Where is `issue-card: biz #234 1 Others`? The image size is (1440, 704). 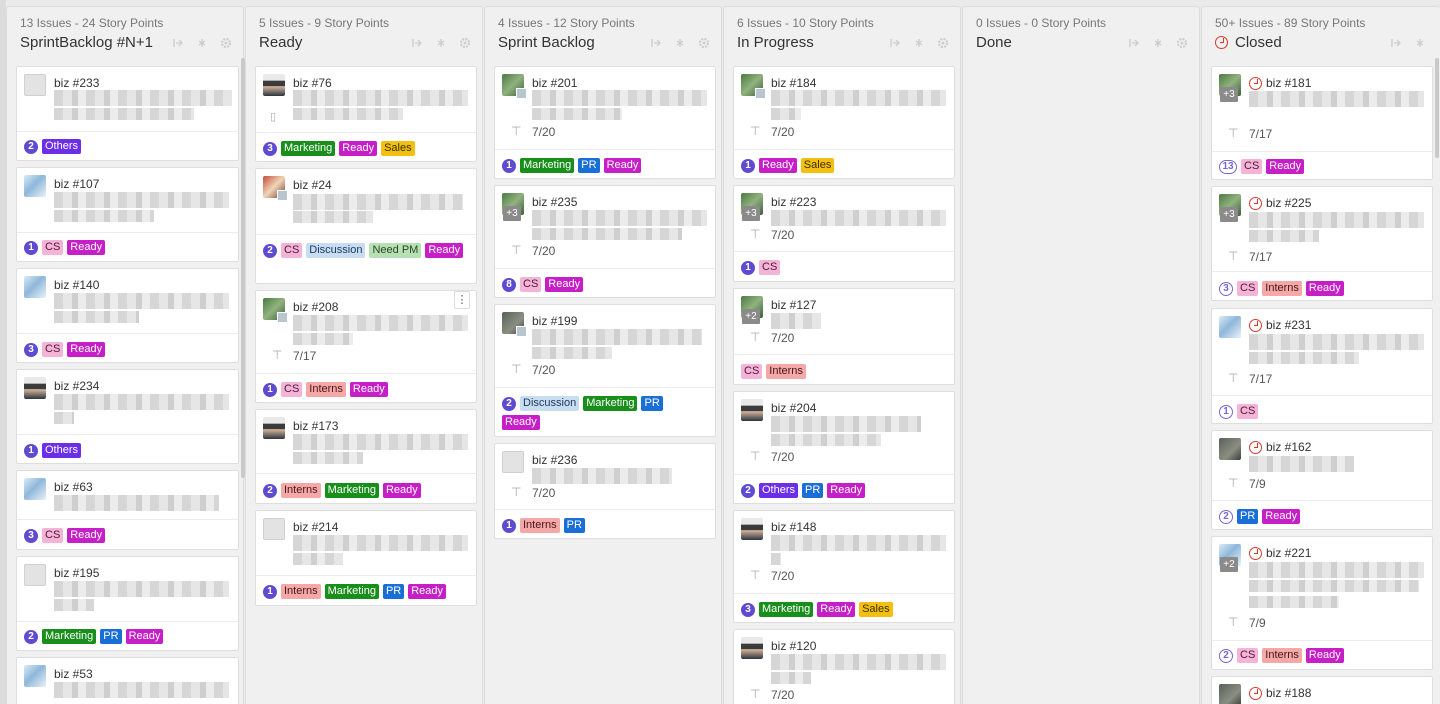
issue-card: biz #234 1 Others is located at coordinates (127, 416).